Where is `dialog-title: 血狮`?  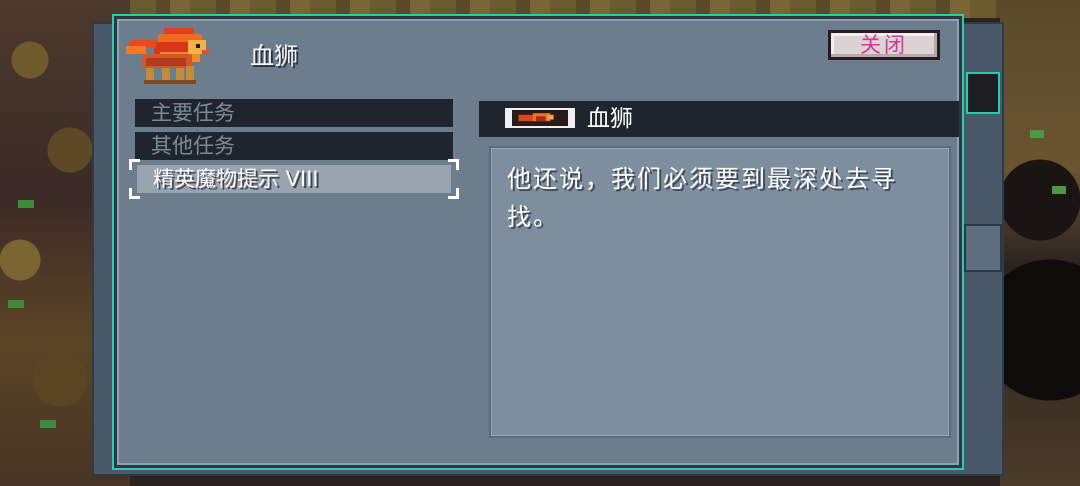 dialog-title: 血狮 is located at coordinates (274, 56).